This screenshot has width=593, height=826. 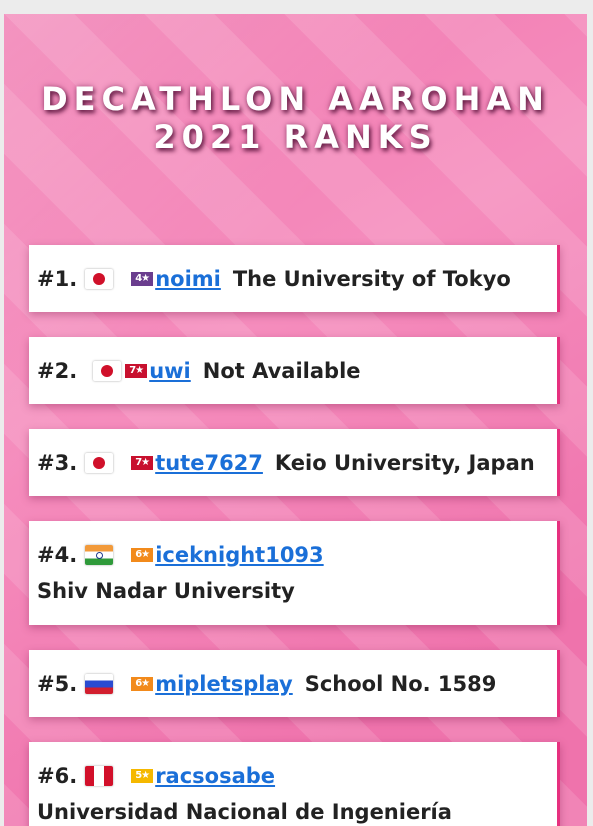 What do you see at coordinates (371, 279) in the screenshot?
I see `school-name: The University of Tokyo` at bounding box center [371, 279].